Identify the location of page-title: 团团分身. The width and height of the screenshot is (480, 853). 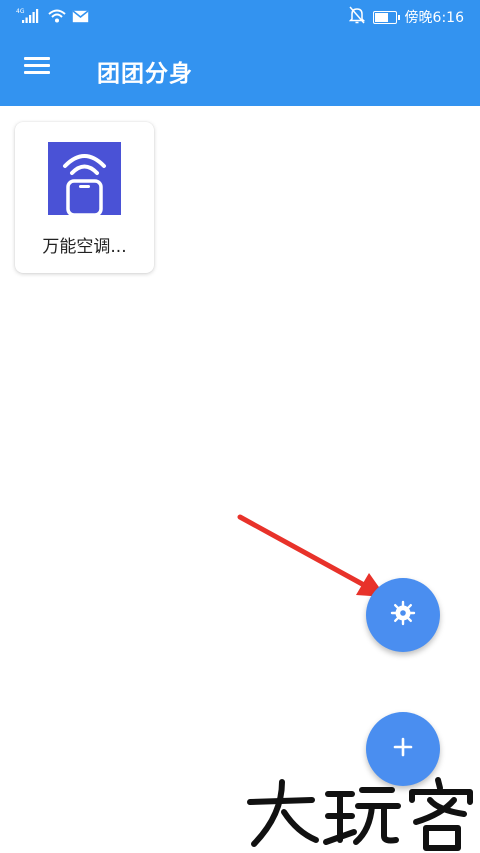
(145, 74).